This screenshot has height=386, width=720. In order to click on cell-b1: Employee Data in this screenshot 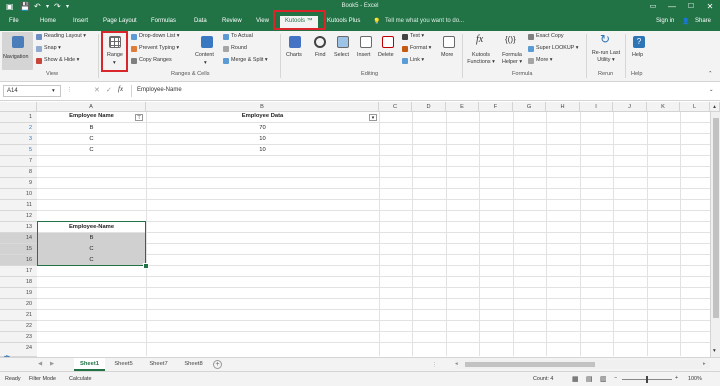, I will do `click(262, 116)`.